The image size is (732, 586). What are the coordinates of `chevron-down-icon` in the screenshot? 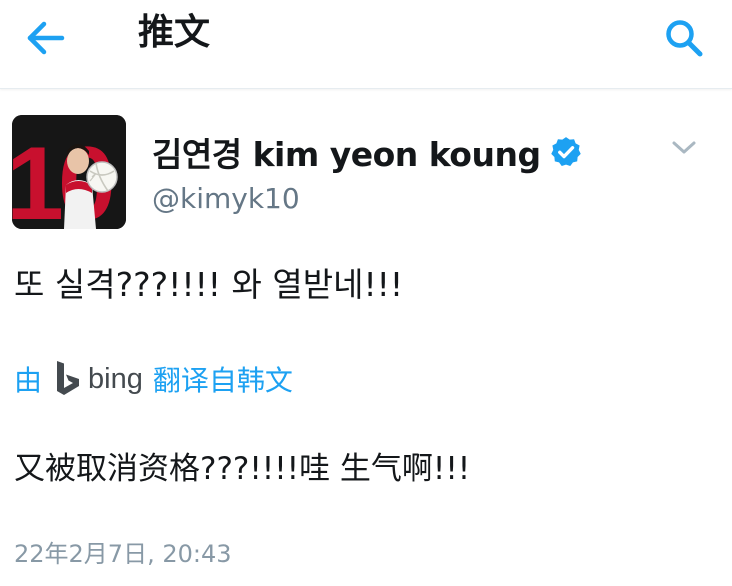 It's located at (684, 147).